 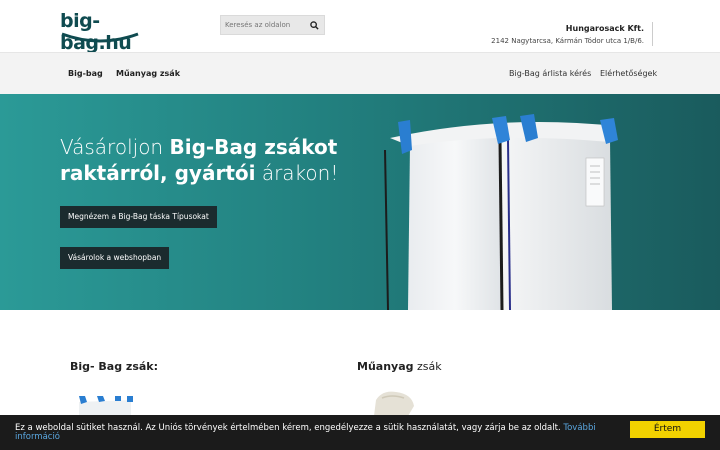 I want to click on logo-swoosh-icon, so click(x=100, y=37).